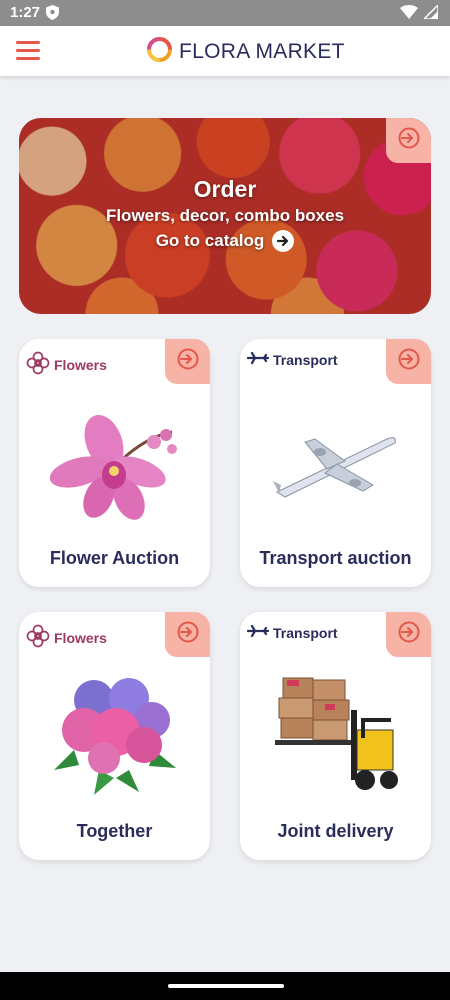  Describe the element at coordinates (283, 241) in the screenshot. I see `arrow-right-icon` at that location.